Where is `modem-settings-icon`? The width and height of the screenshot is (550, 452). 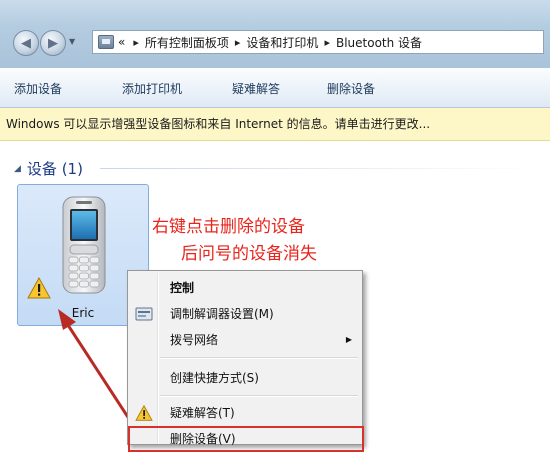 modem-settings-icon is located at coordinates (144, 314).